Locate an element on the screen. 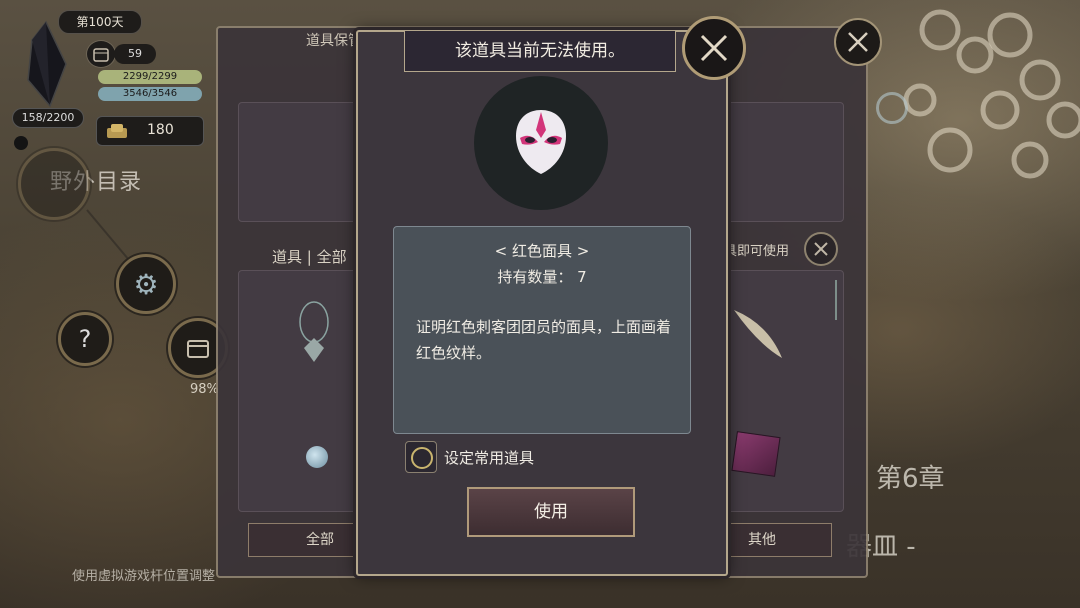 This screenshot has width=1080, height=608. hp-bar: 2299/2299 is located at coordinates (150, 77).